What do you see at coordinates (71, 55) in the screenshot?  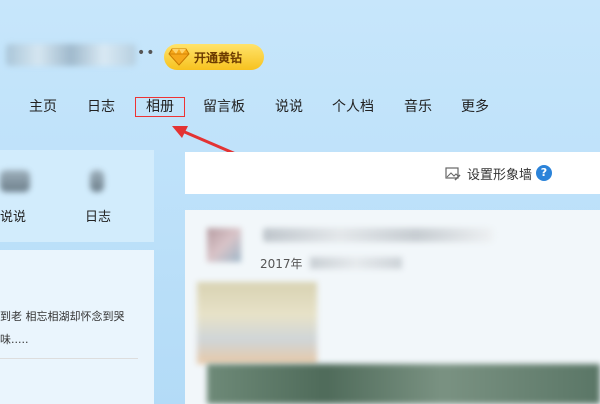 I see `username-blurred` at bounding box center [71, 55].